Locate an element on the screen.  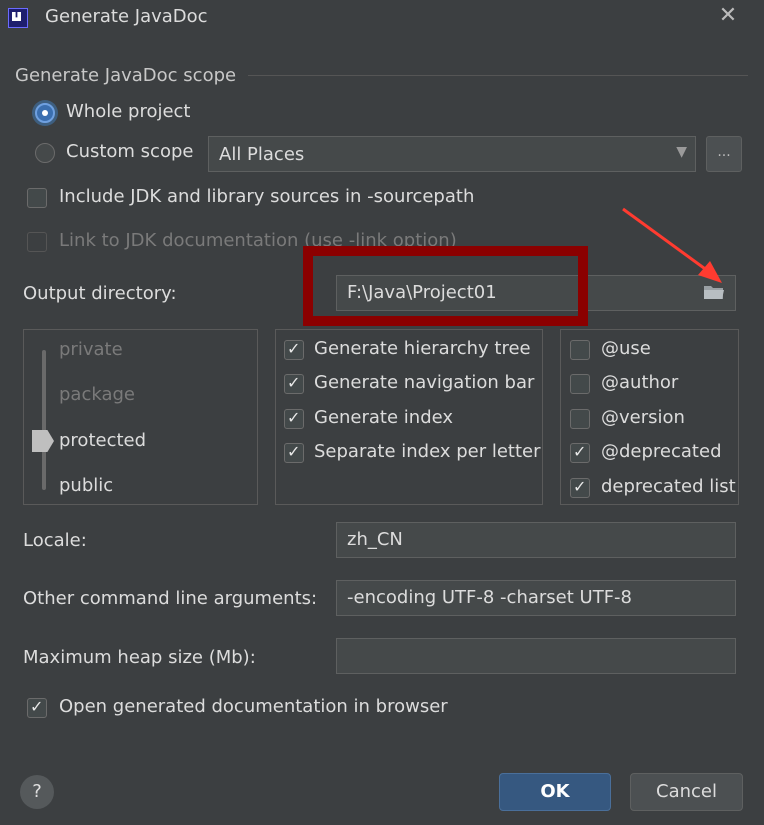
deprecated-list-checkbox is located at coordinates (580, 487).